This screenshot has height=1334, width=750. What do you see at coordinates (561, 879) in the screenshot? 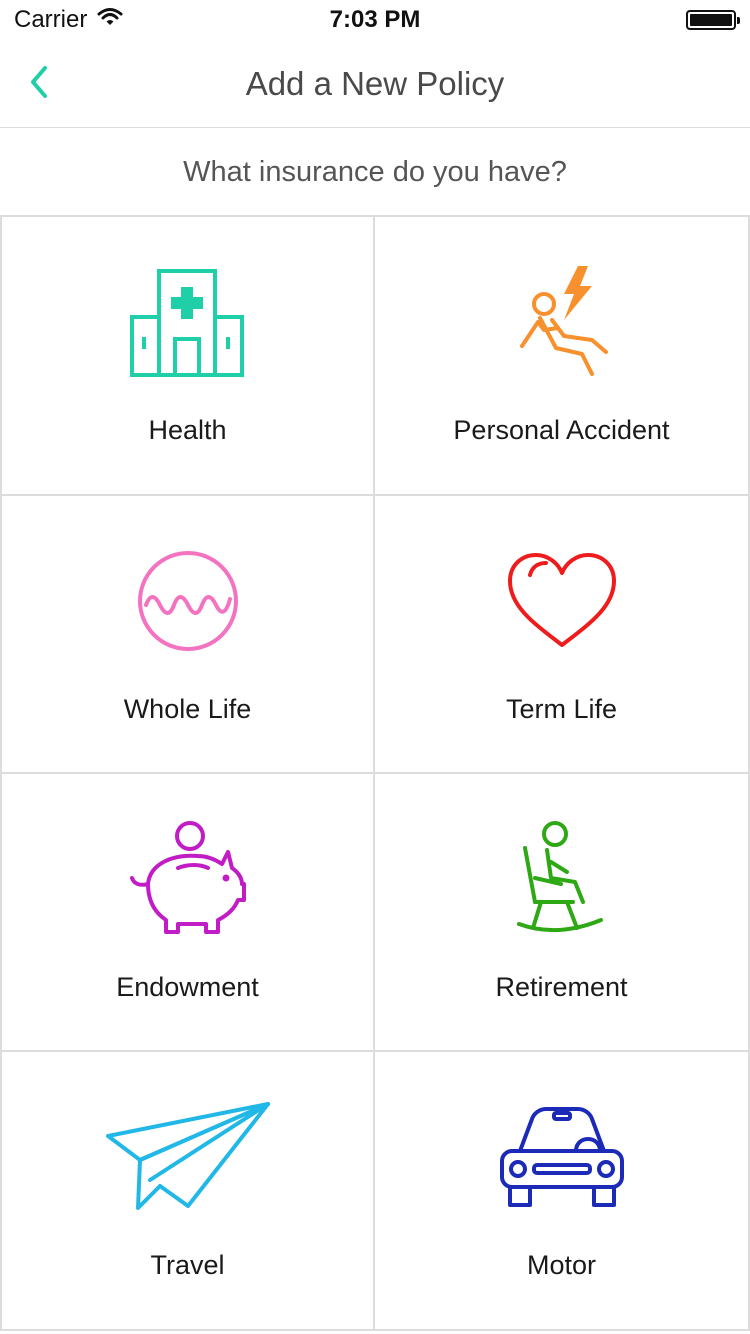
I see `rocking-chair-icon` at bounding box center [561, 879].